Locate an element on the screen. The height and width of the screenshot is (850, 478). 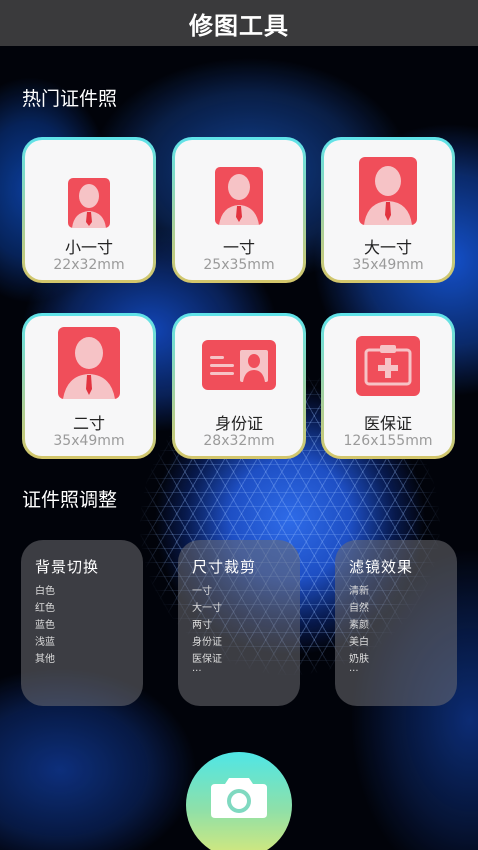
option-medical-card: 医保证 is located at coordinates (246, 659).